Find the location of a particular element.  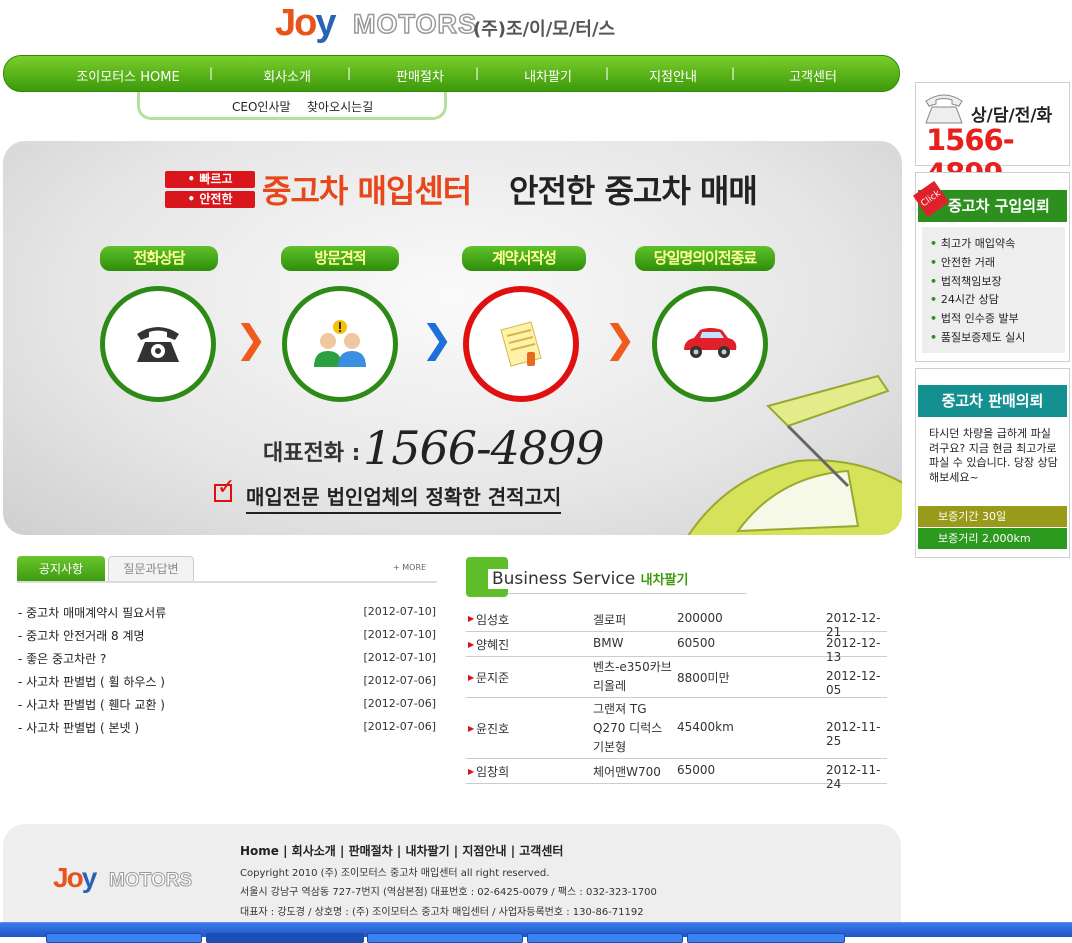

main-phone-number: 1566-4899 is located at coordinates (484, 448).